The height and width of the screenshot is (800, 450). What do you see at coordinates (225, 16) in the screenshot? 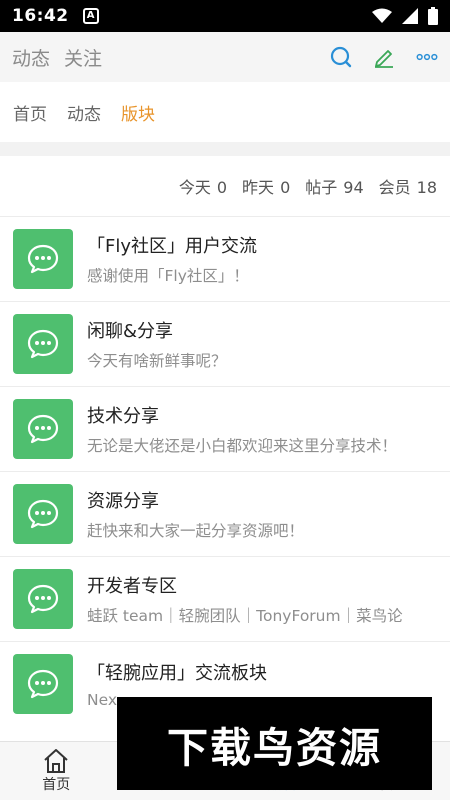
I see `status-bar: 16:42 A` at bounding box center [225, 16].